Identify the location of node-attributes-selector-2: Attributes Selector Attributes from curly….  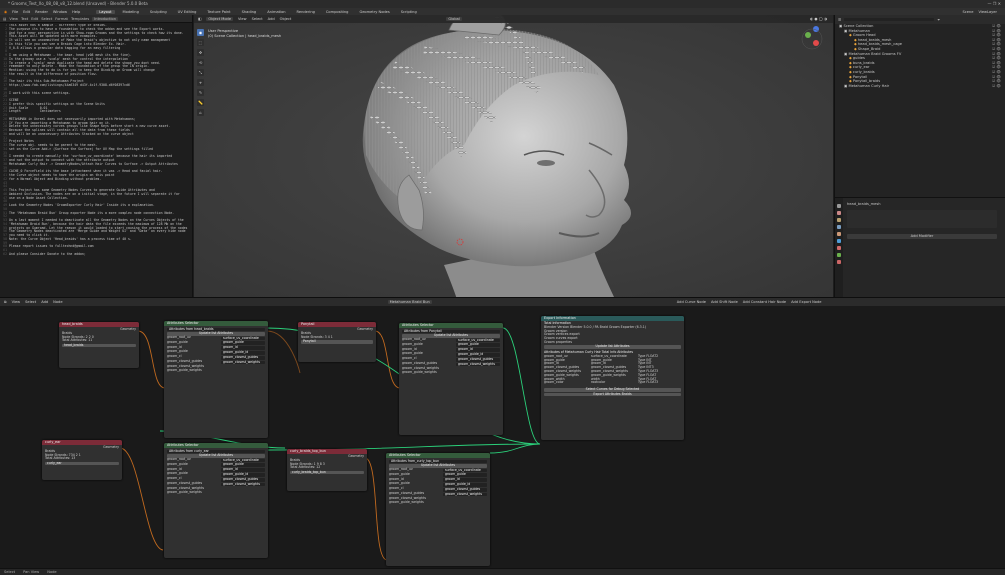
(216, 500).